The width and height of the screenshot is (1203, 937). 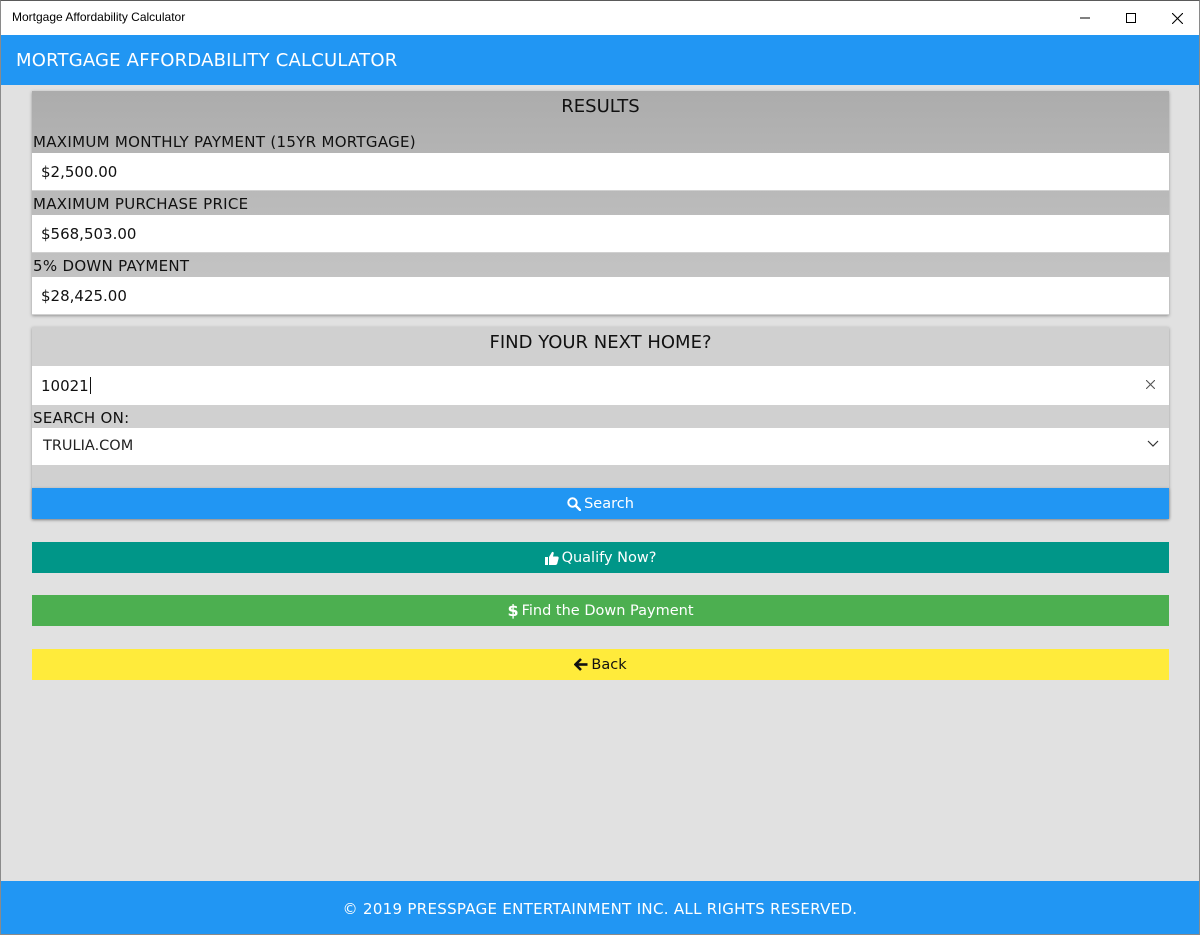 What do you see at coordinates (207, 60) in the screenshot?
I see `app-title: MORTGAGE AFFORDABILITY CALCULATOR` at bounding box center [207, 60].